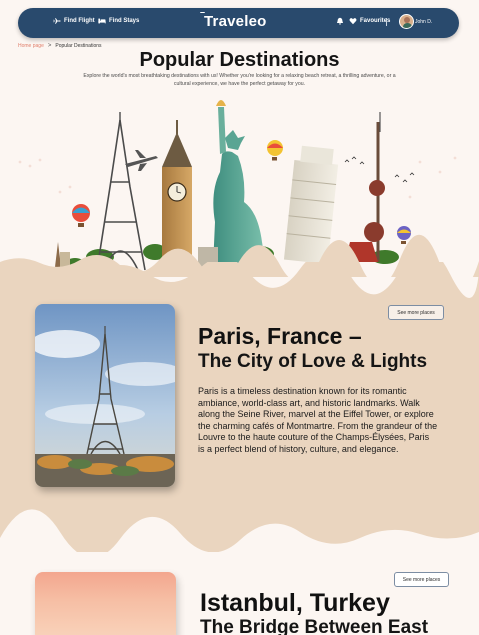 The image size is (479, 635). Describe the element at coordinates (79, 21) in the screenshot. I see `find-flight-label: Find Flight` at that location.